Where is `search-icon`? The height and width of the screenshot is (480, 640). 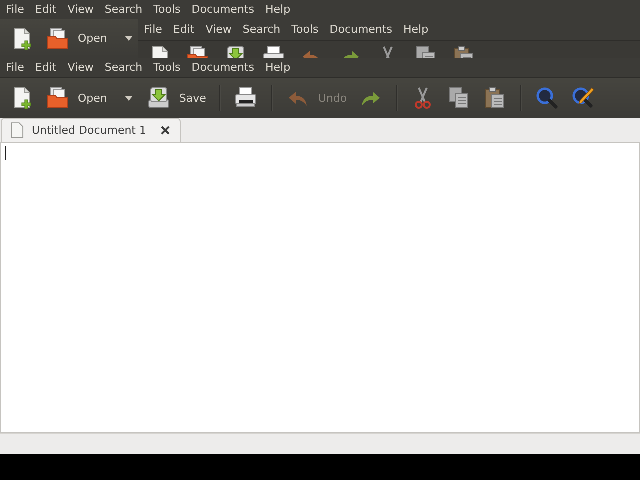 search-icon is located at coordinates (547, 98).